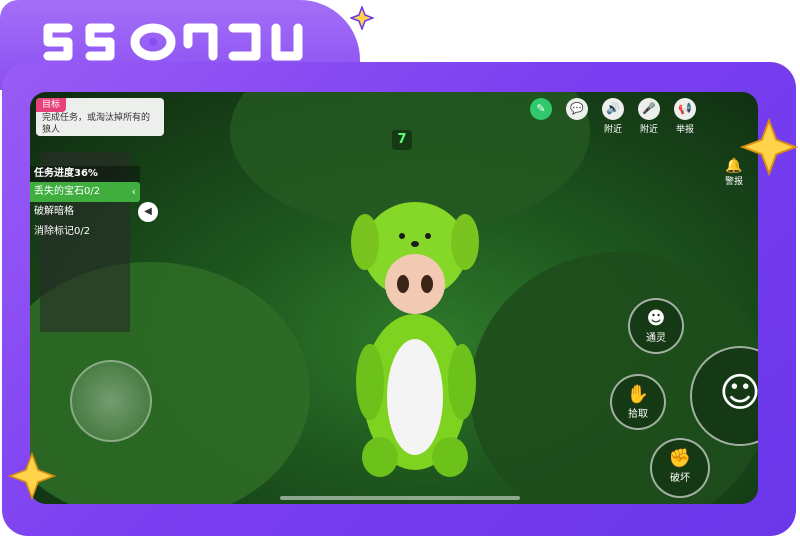  I want to click on top-toolbar: ✎ 💬 🔊 附近 🎤 附近 📢 举报, so click(613, 116).